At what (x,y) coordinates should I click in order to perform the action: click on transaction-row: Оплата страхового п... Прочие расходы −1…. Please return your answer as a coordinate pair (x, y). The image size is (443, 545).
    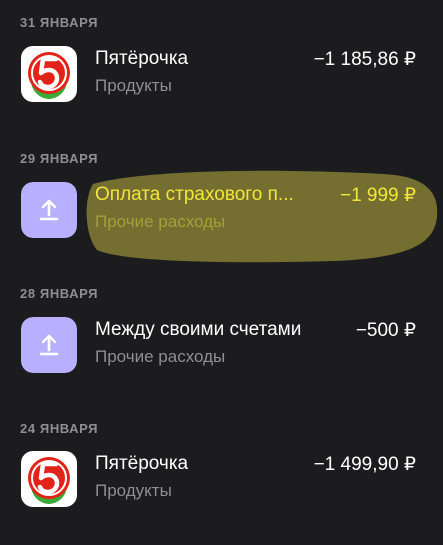
    Looking at the image, I should click on (221, 210).